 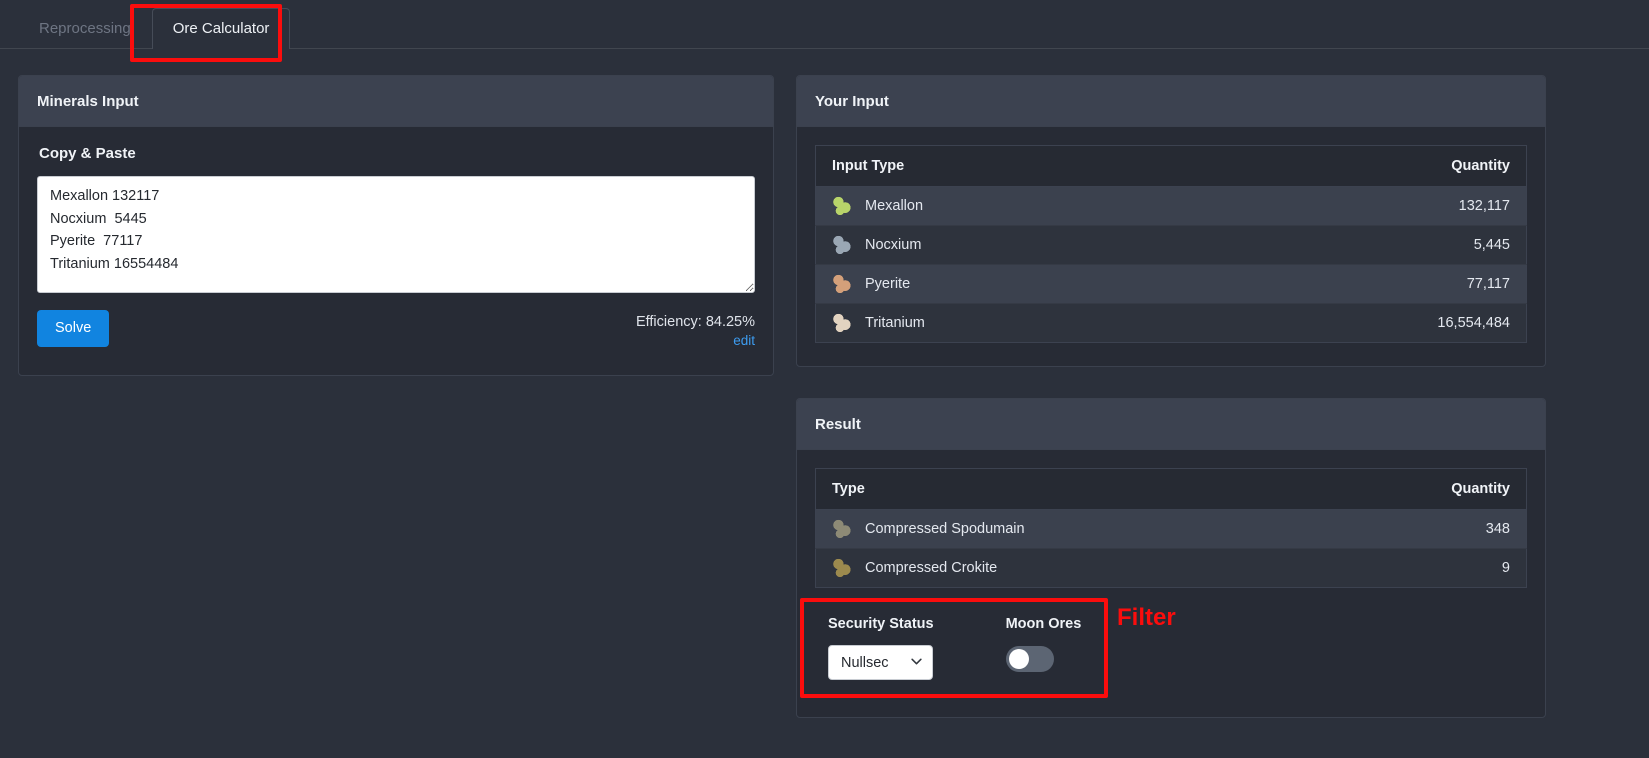 What do you see at coordinates (842, 245) in the screenshot?
I see `nocxium-ore-icon` at bounding box center [842, 245].